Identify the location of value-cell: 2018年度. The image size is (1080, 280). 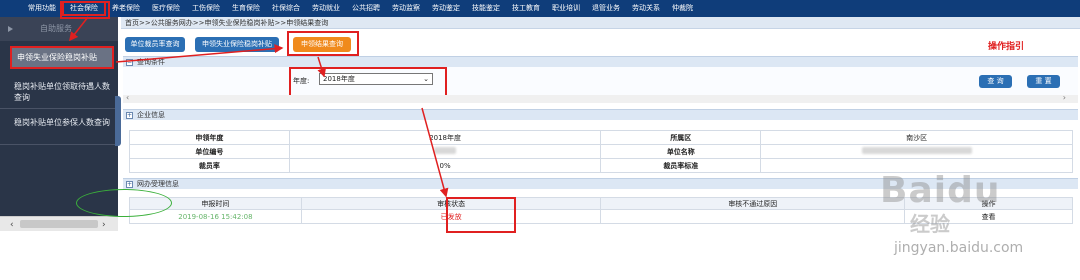
(445, 137).